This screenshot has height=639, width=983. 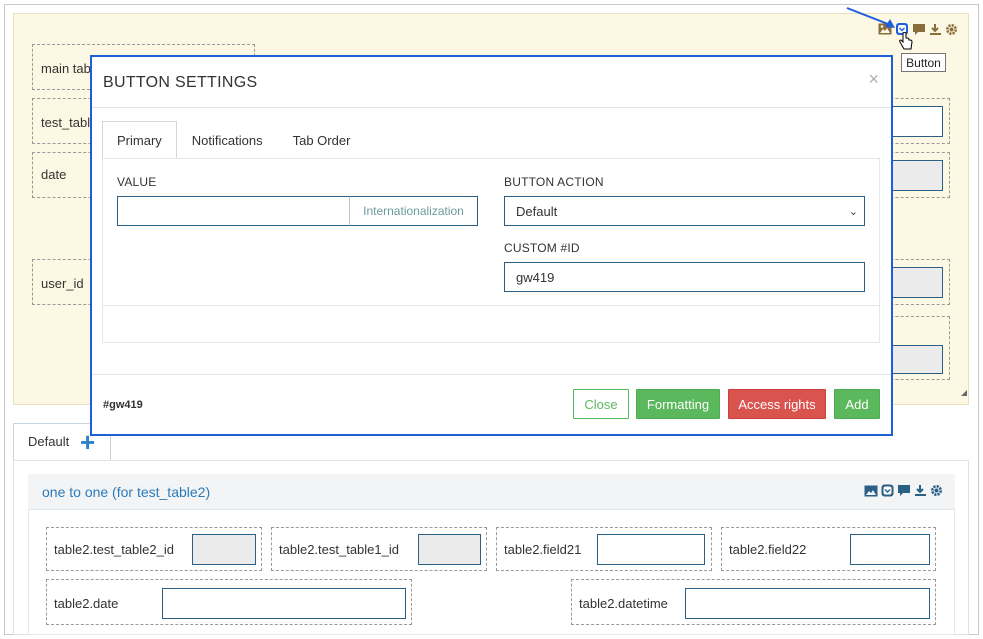 What do you see at coordinates (601, 404) in the screenshot?
I see `close-button: Close` at bounding box center [601, 404].